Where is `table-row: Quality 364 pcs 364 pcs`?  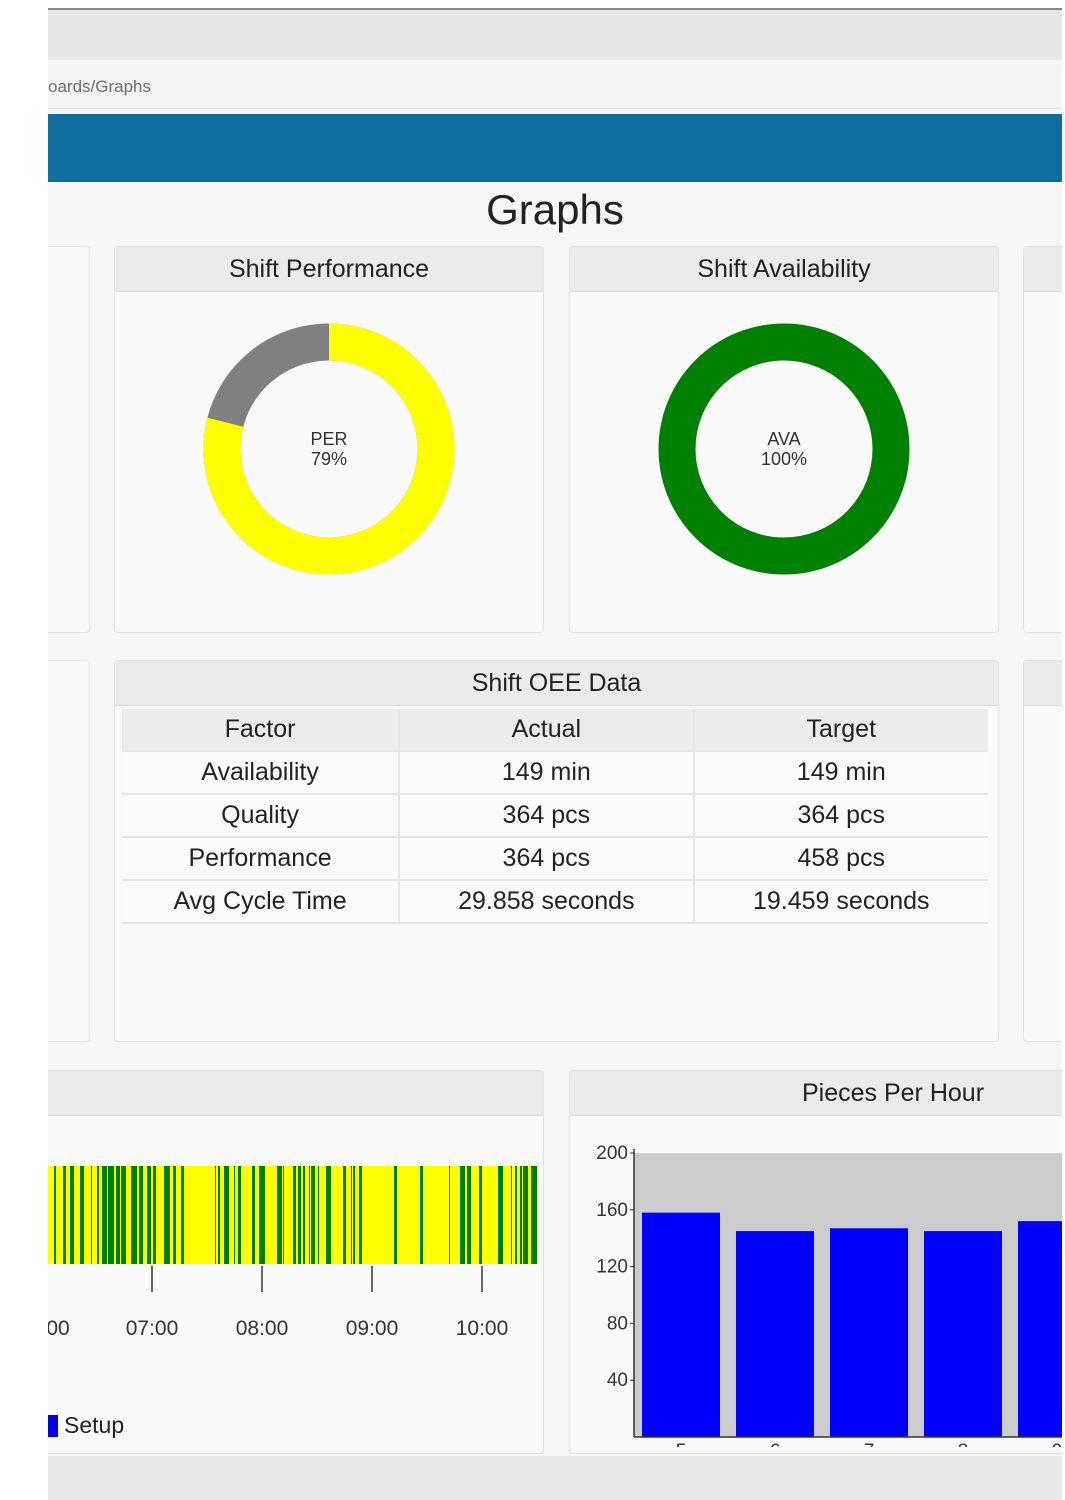 table-row: Quality 364 pcs 364 pcs is located at coordinates (555, 816).